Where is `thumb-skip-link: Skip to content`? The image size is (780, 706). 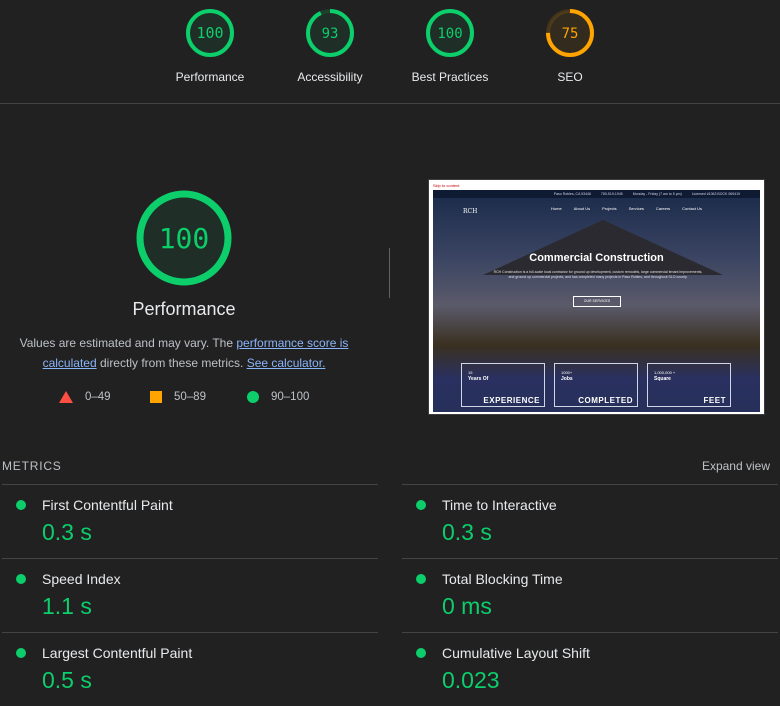
thumb-skip-link: Skip to content is located at coordinates (446, 185).